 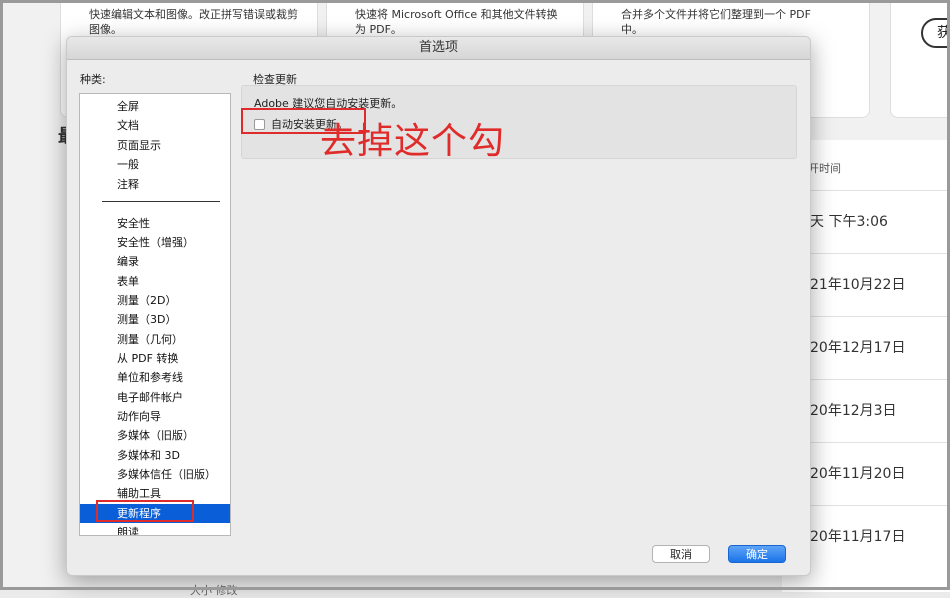 I want to click on dialog-title: 首选项, so click(x=438, y=48).